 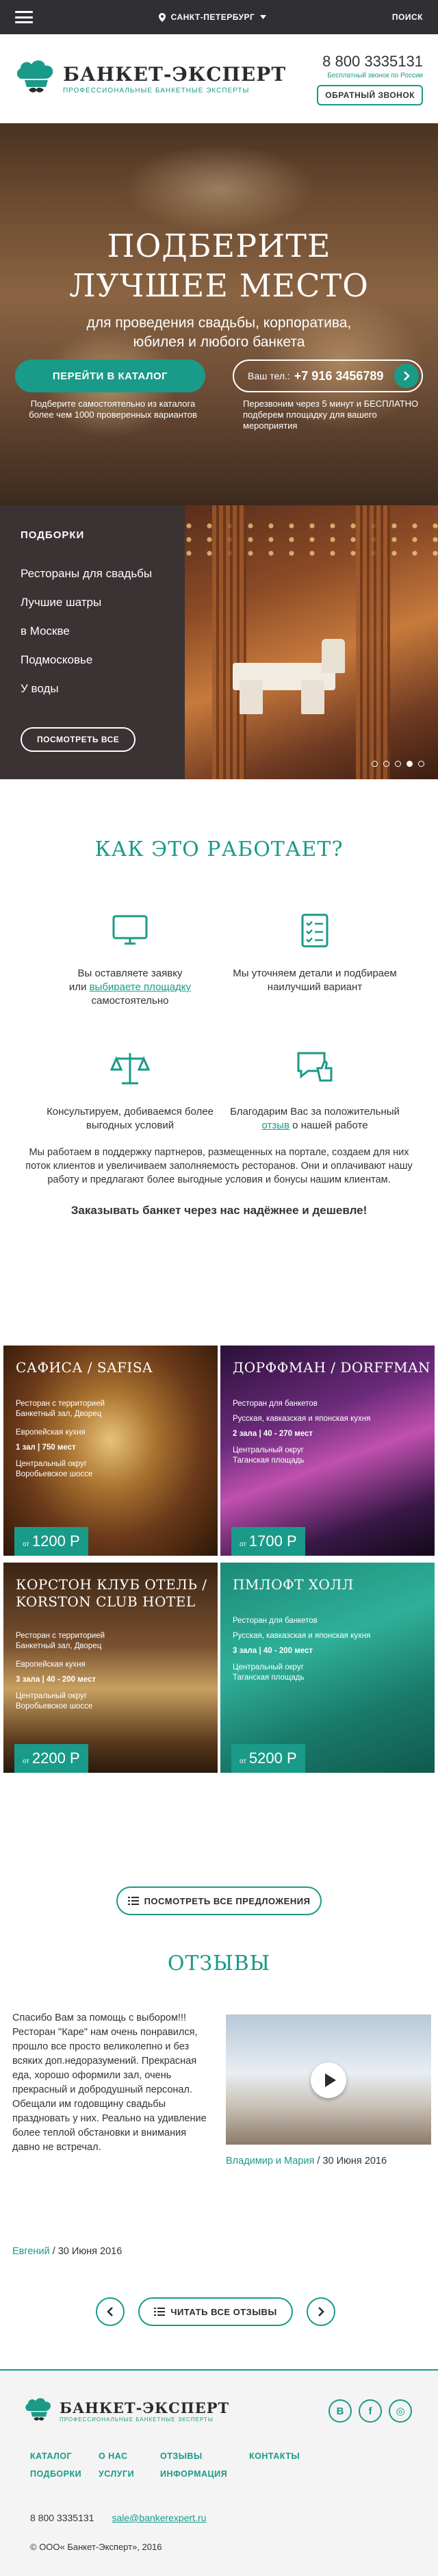 What do you see at coordinates (24, 17) in the screenshot?
I see `menu-icon` at bounding box center [24, 17].